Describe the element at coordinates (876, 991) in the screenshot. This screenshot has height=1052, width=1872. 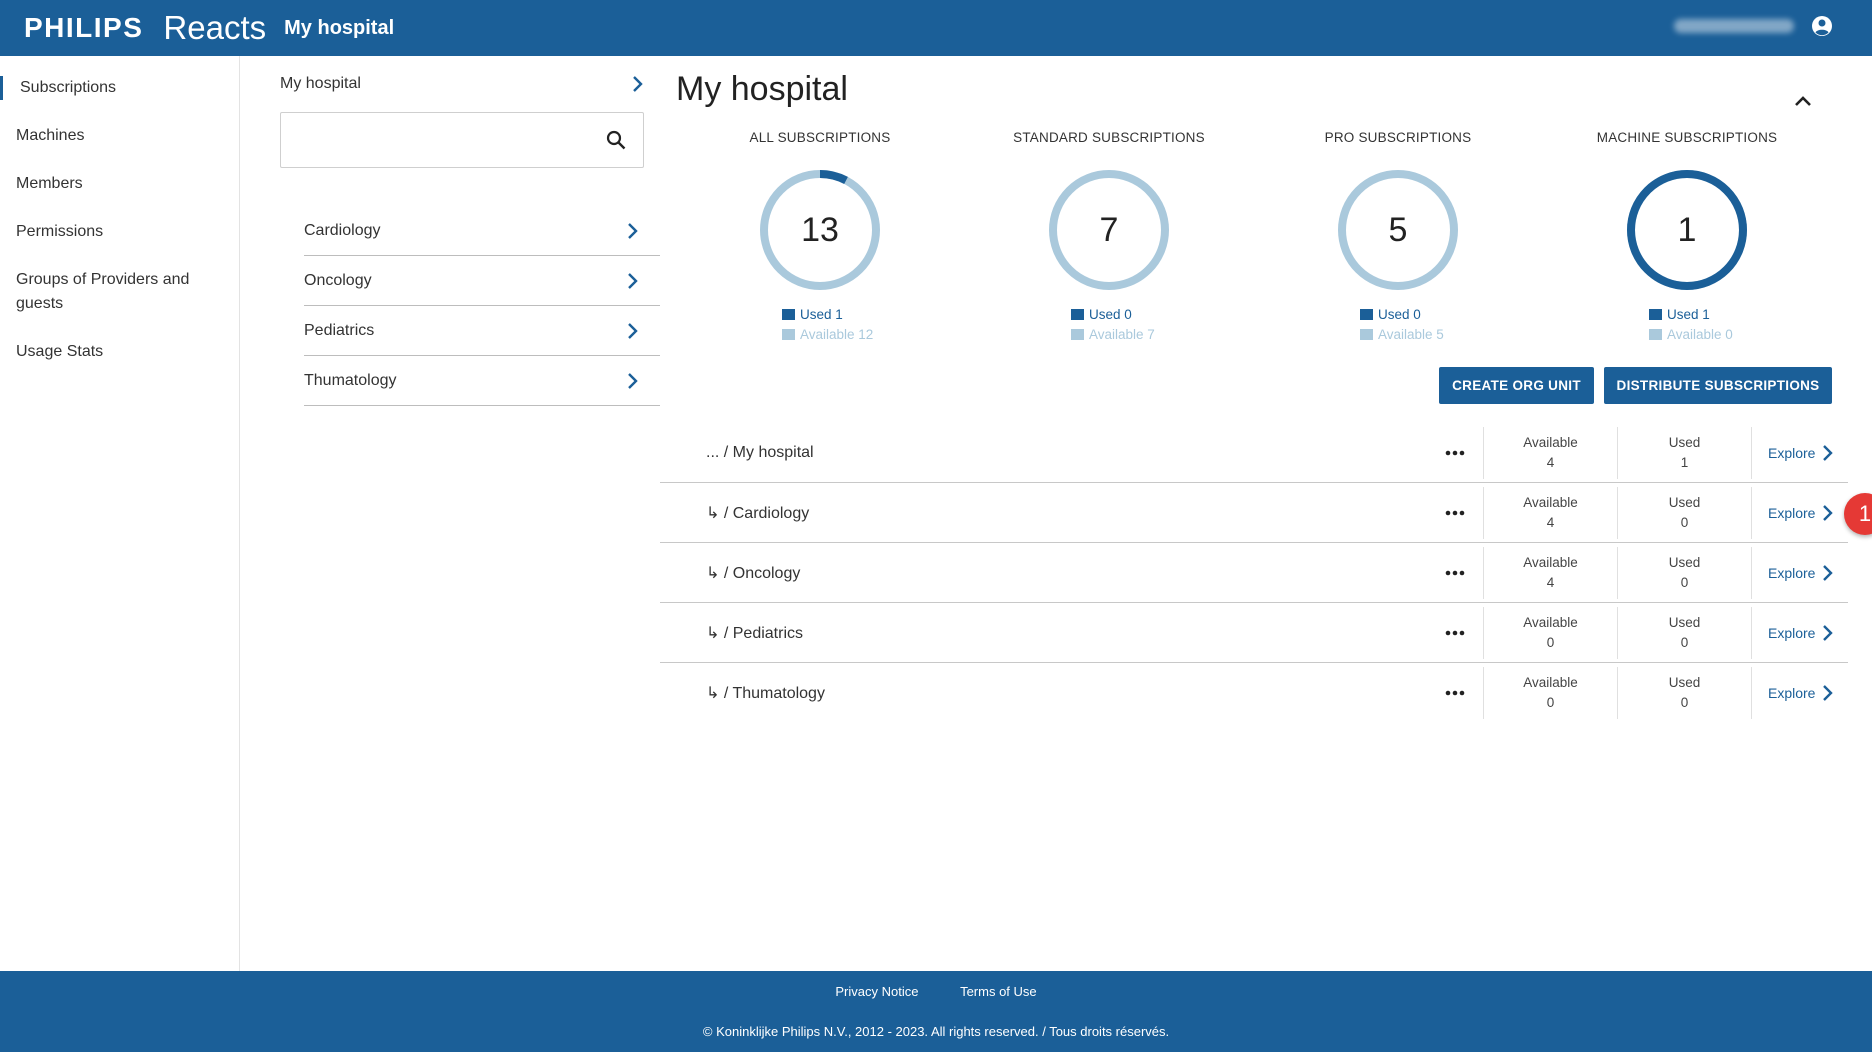
I see `privacy-notice-link: Privacy Notice` at that location.